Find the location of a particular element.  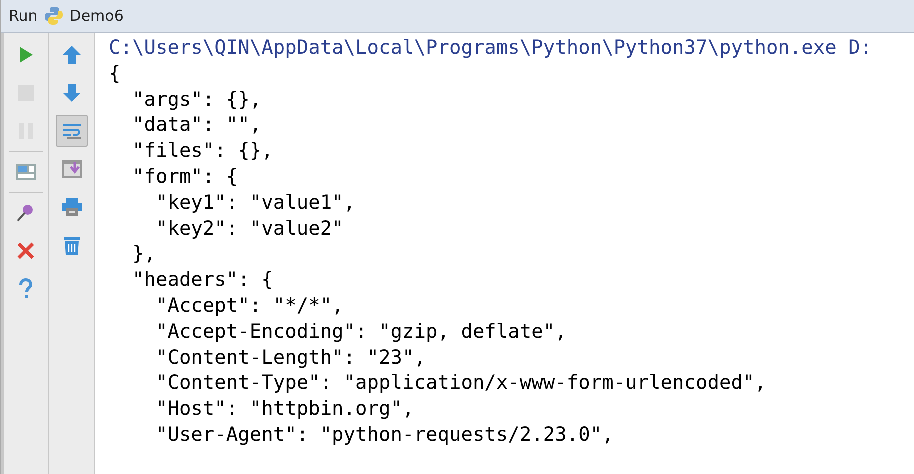

output-line: "key1": "value1", is located at coordinates (255, 203).